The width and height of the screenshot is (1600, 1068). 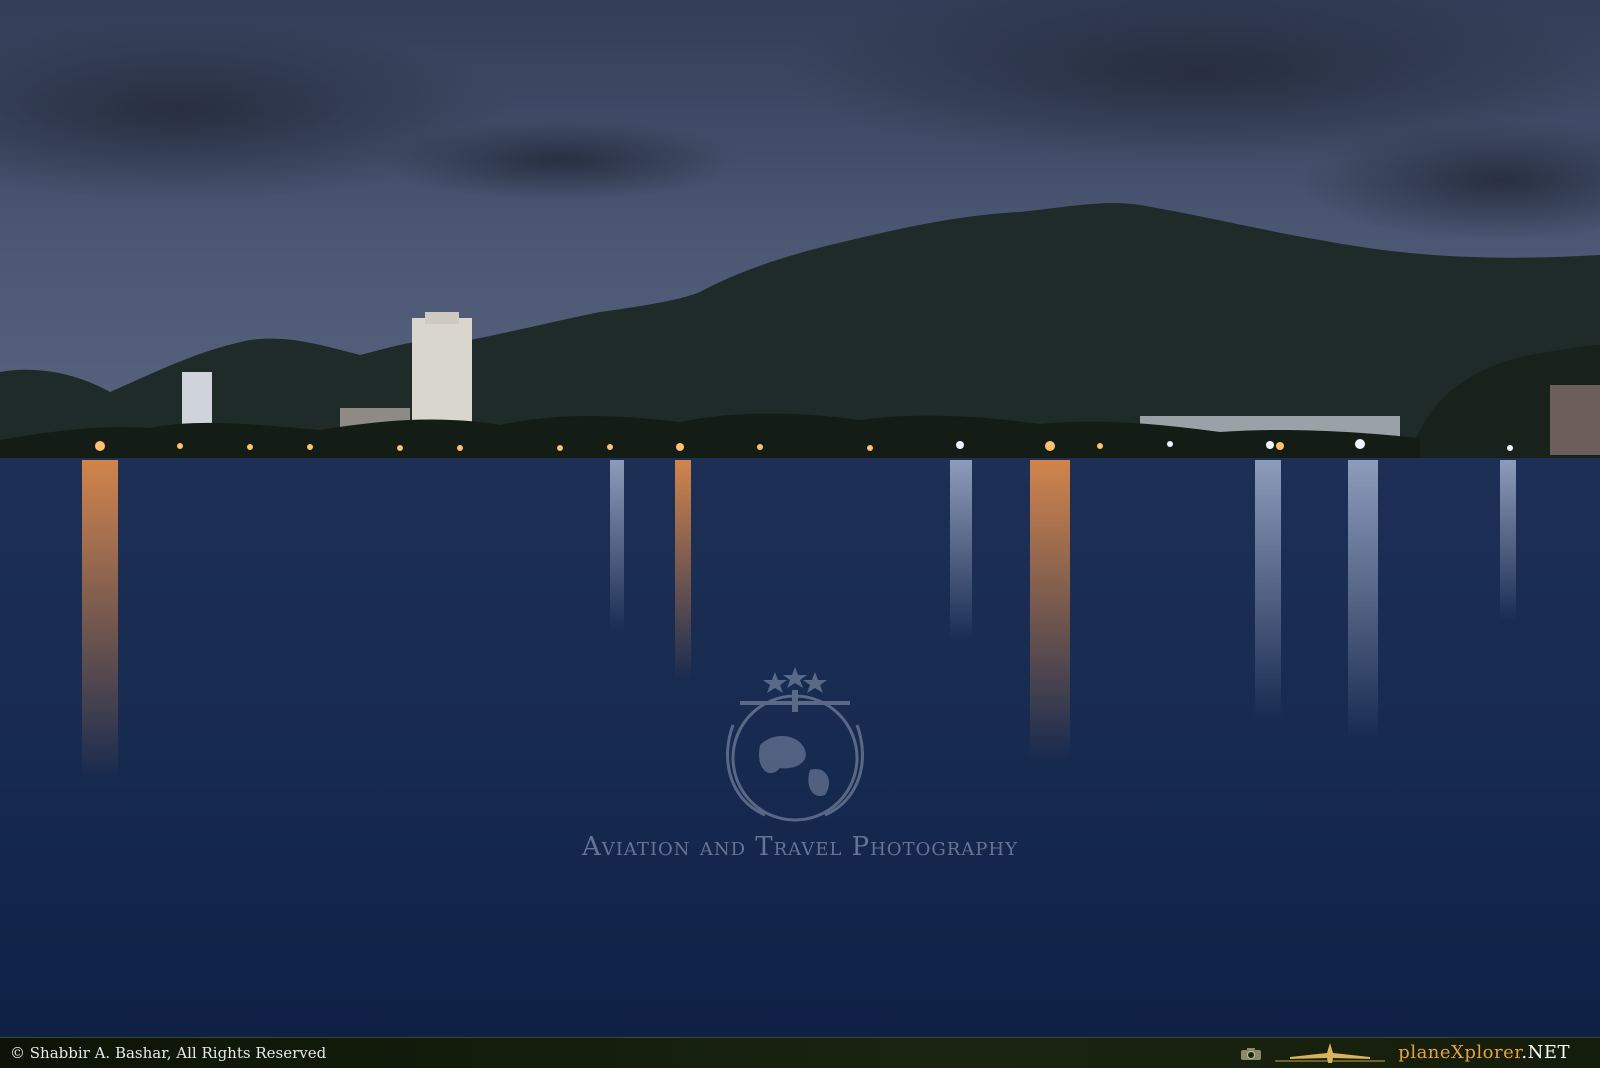 I want to click on building, so click(x=1575, y=420).